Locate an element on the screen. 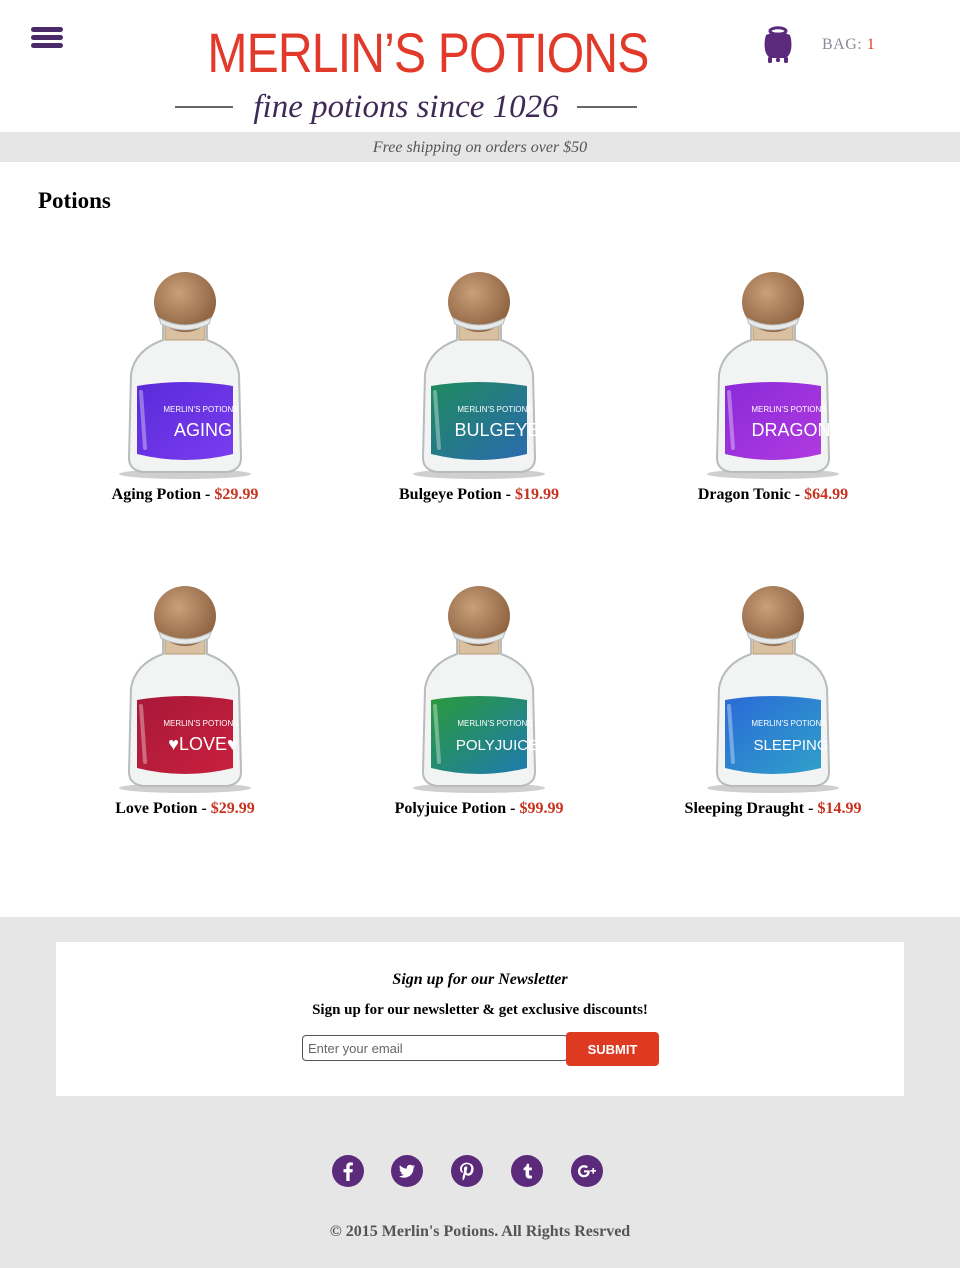 Image resolution: width=960 pixels, height=1268 pixels. bag-indicator: BAG: 1 is located at coordinates (848, 45).